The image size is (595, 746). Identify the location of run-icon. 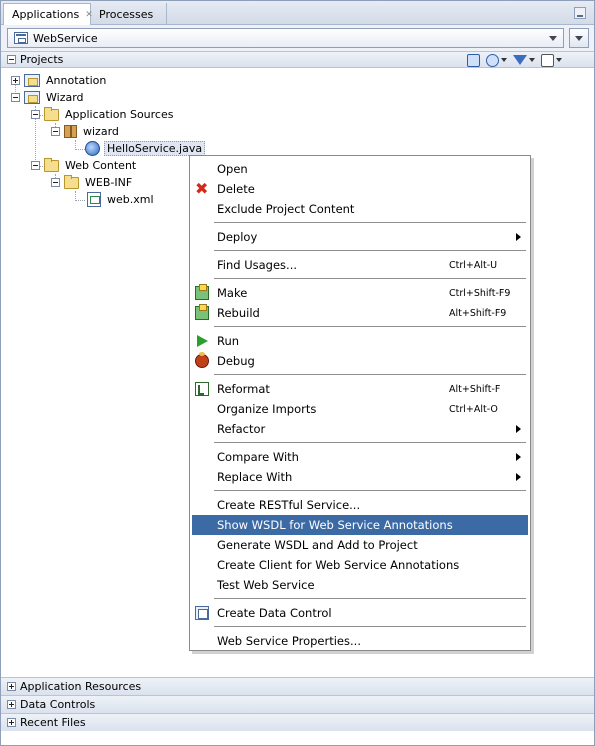
(202, 341).